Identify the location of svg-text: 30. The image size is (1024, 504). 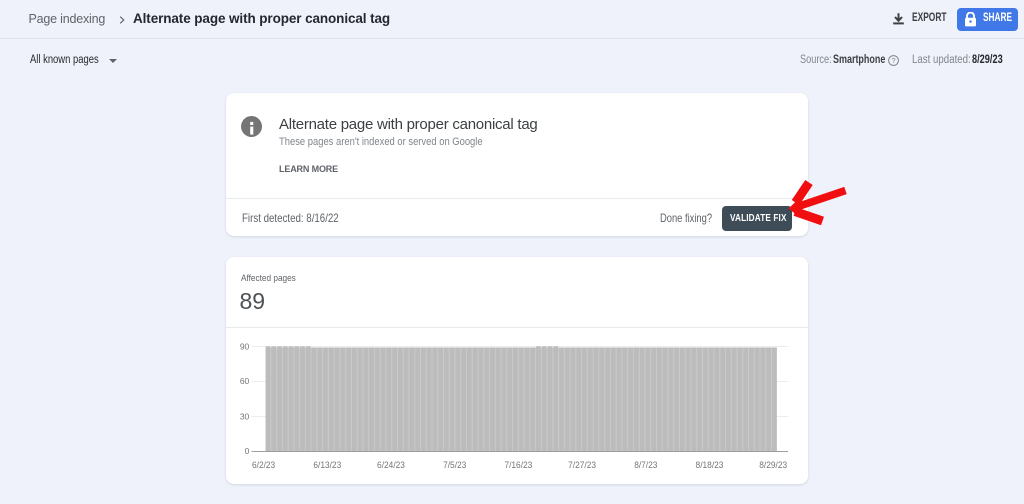
(245, 416).